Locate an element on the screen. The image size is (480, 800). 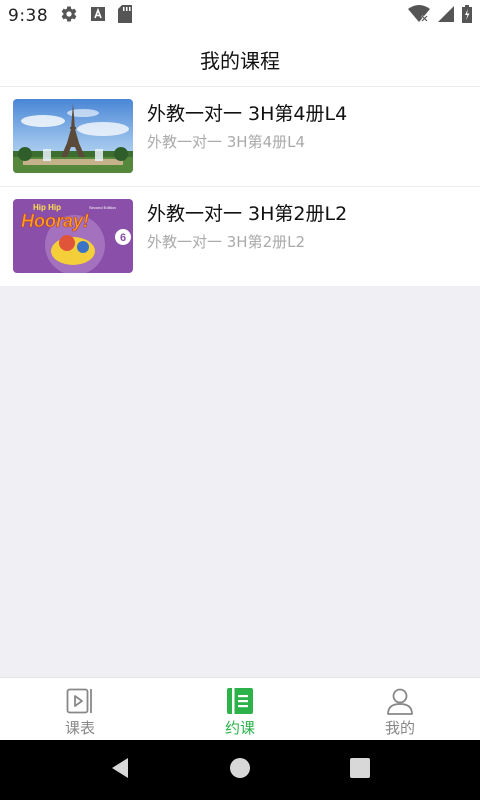
cover-line2: Hooray! is located at coordinates (55, 221).